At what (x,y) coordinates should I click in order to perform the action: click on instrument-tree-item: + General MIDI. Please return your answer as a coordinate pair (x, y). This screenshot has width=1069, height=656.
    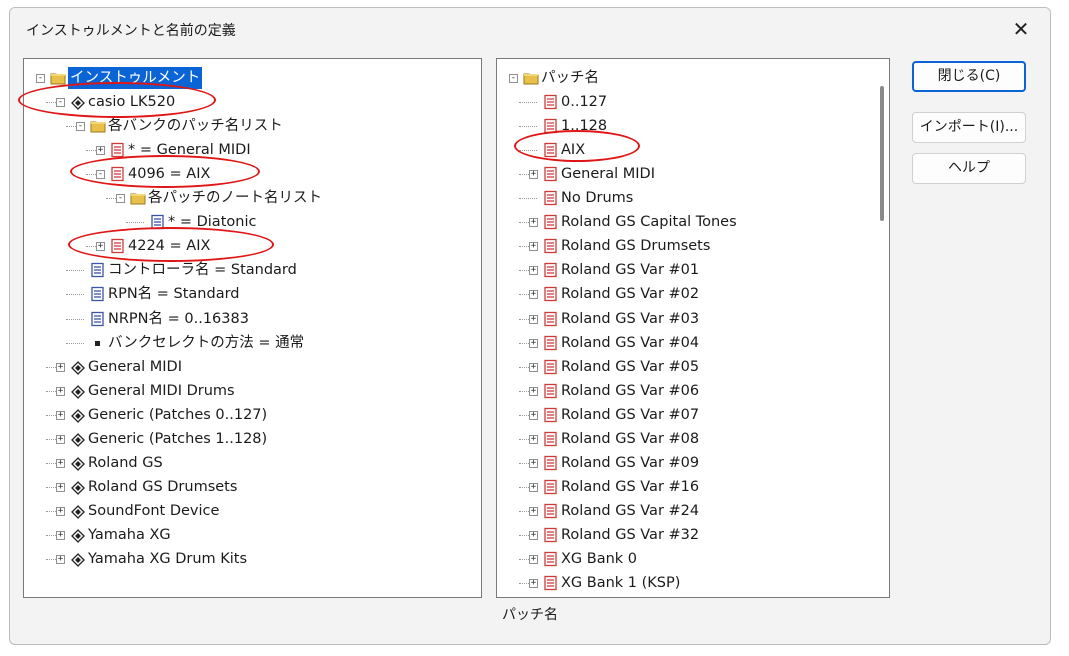
    Looking at the image, I should click on (251, 367).